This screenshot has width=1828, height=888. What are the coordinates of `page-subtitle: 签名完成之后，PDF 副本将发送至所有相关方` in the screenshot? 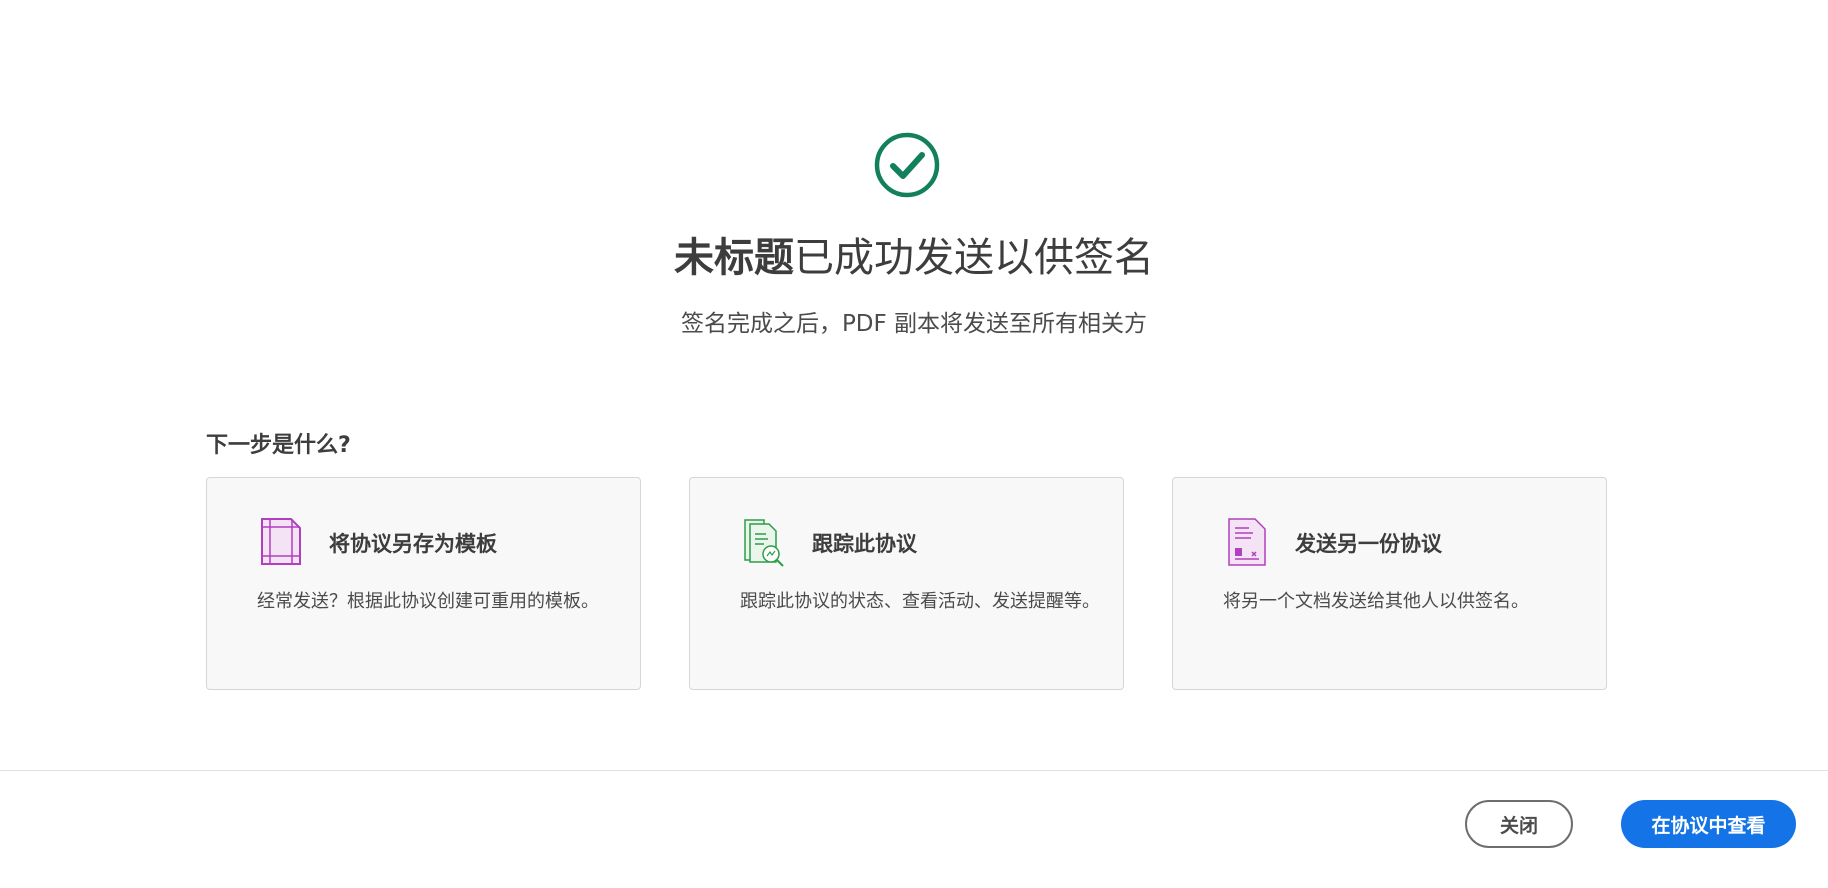 It's located at (914, 324).